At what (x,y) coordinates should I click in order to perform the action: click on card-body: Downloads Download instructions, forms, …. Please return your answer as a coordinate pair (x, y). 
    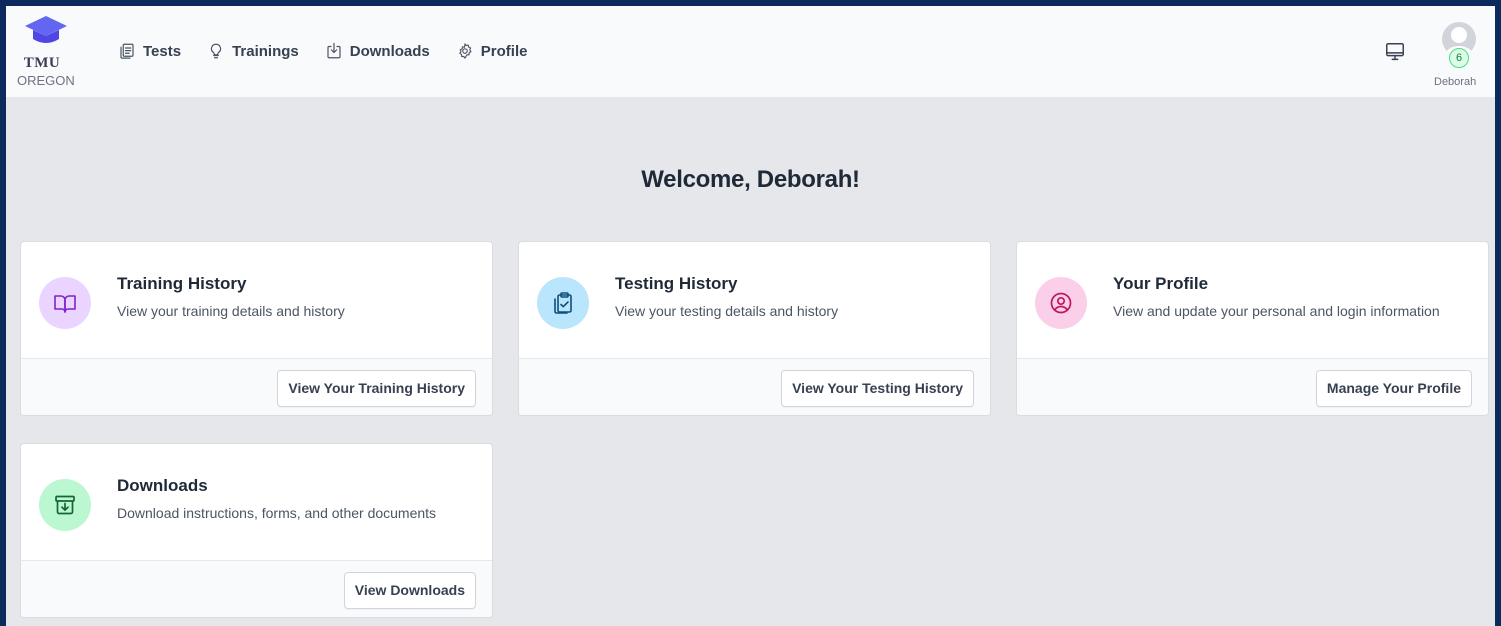
    Looking at the image, I should click on (256, 503).